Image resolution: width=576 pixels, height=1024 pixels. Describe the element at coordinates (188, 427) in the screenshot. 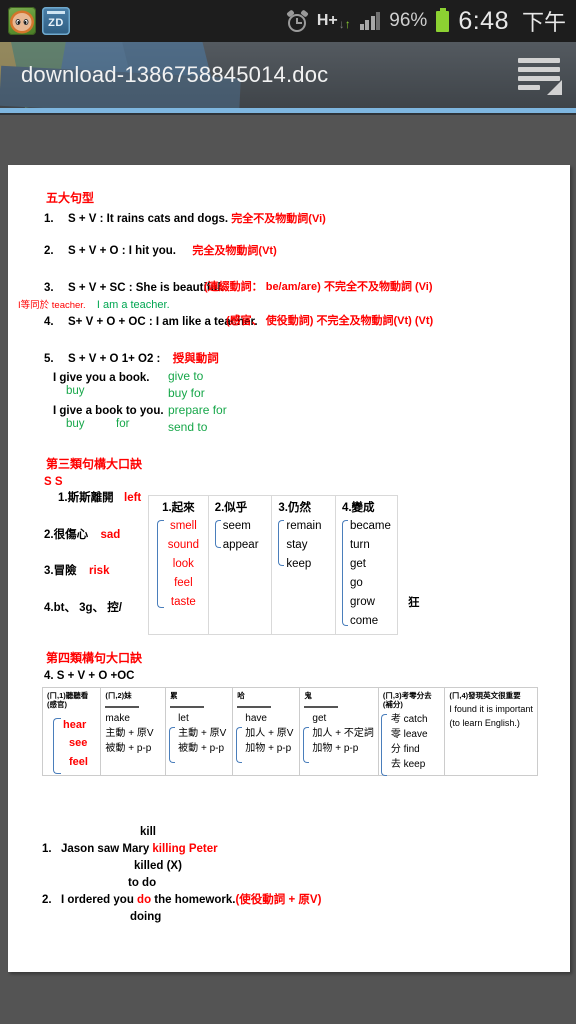

I see `verb-pattern-4: send to` at that location.